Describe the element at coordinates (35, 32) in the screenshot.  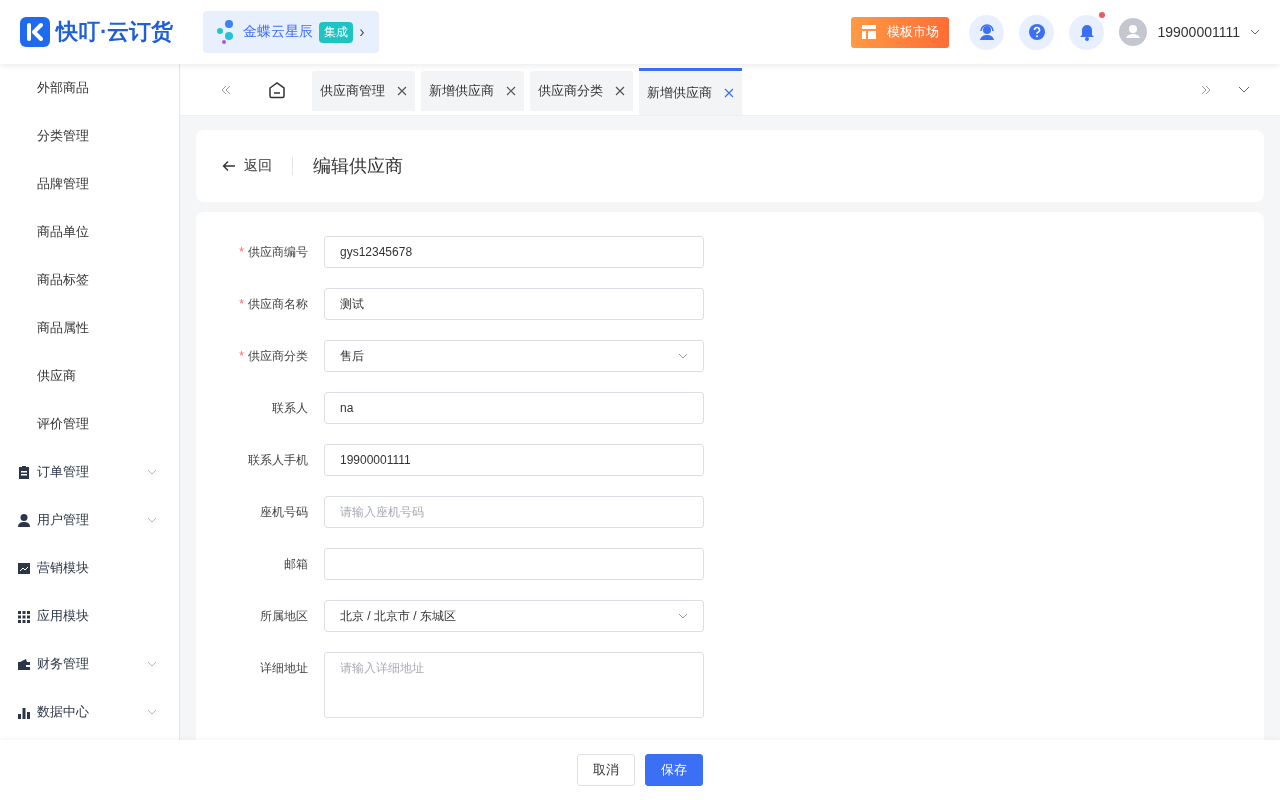
I see `logo-icon` at that location.